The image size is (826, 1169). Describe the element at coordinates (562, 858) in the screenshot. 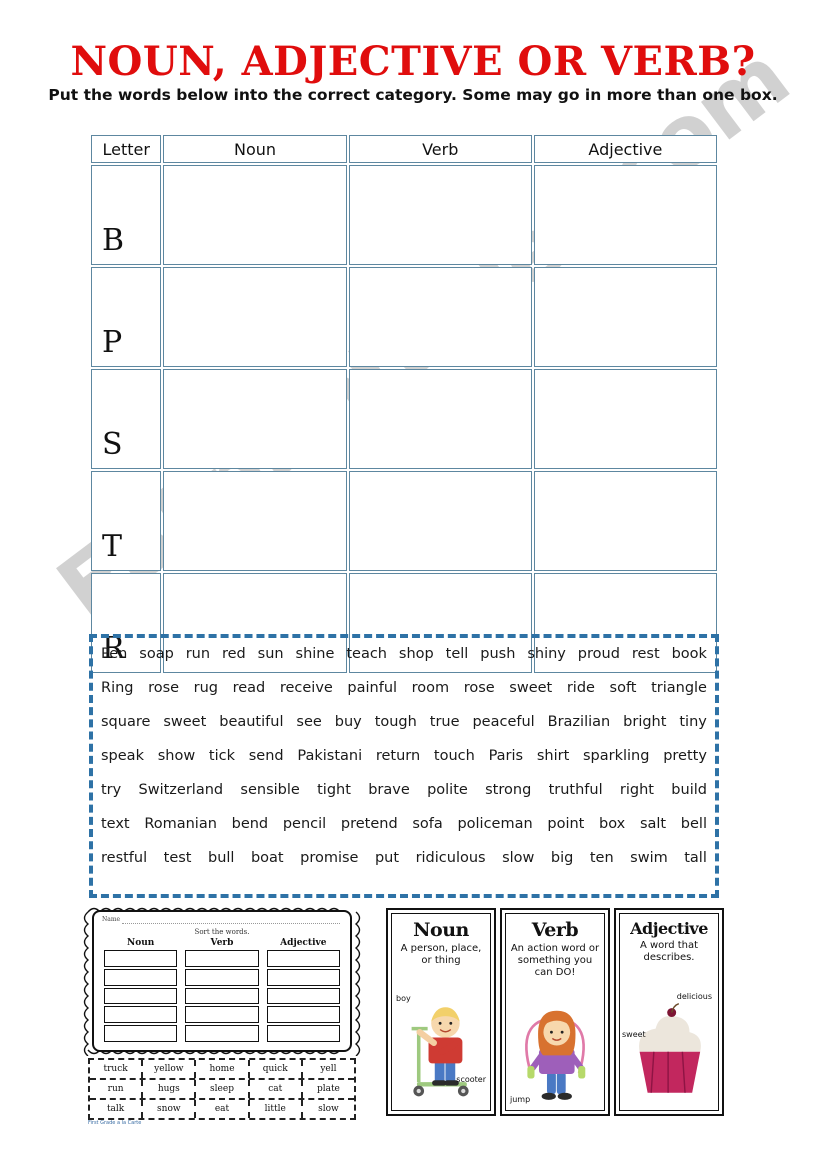

I see `word-bank-word: big` at that location.